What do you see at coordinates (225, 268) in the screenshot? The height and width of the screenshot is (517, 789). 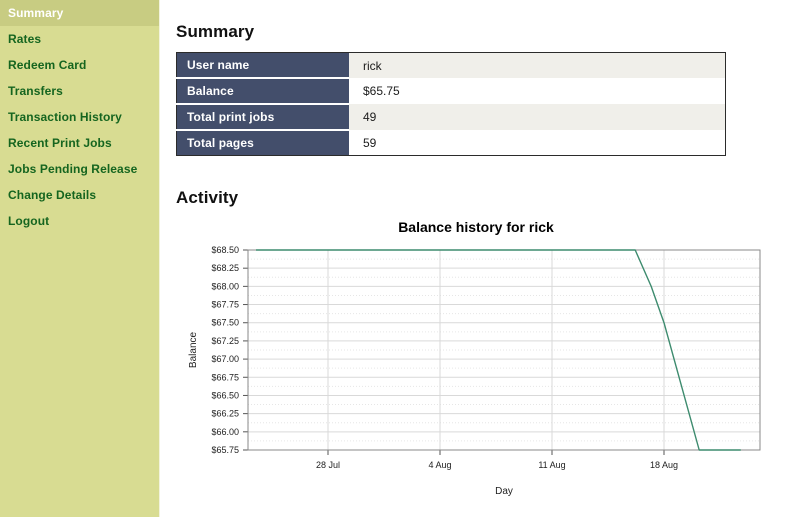 I see `chart-ytick-label: $68.25` at bounding box center [225, 268].